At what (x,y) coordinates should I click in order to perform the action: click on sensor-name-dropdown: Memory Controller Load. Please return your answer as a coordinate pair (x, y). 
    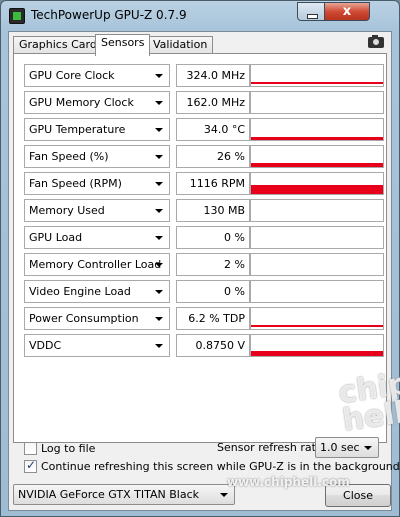
    Looking at the image, I should click on (97, 264).